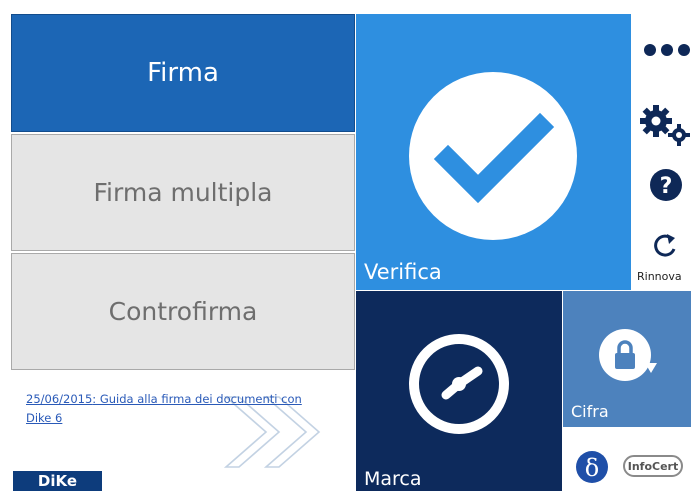 The image size is (691, 491). I want to click on dike-logo: DiKe, so click(57, 481).